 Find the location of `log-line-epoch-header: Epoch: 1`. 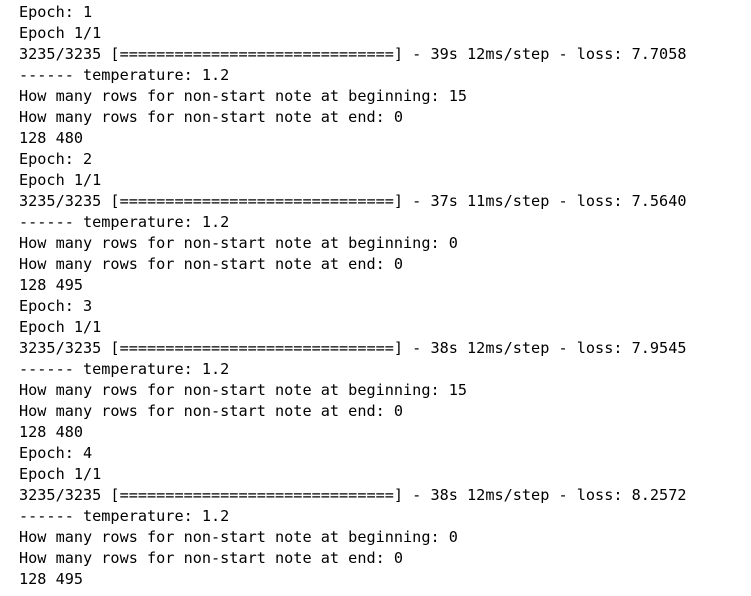

log-line-epoch-header: Epoch: 1 is located at coordinates (56, 12).